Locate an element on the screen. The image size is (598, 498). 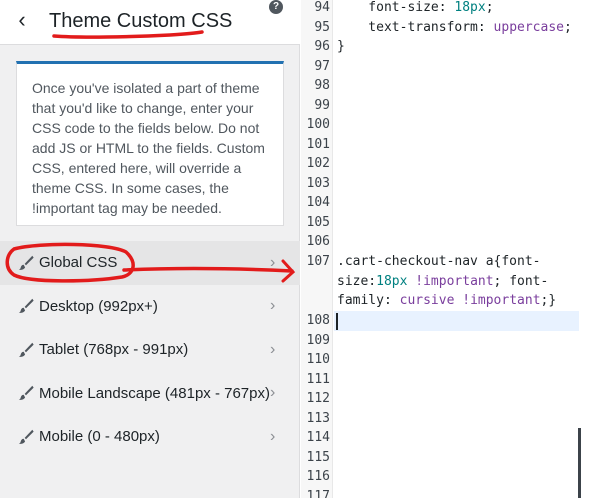
line-number: 100 is located at coordinates (318, 124).